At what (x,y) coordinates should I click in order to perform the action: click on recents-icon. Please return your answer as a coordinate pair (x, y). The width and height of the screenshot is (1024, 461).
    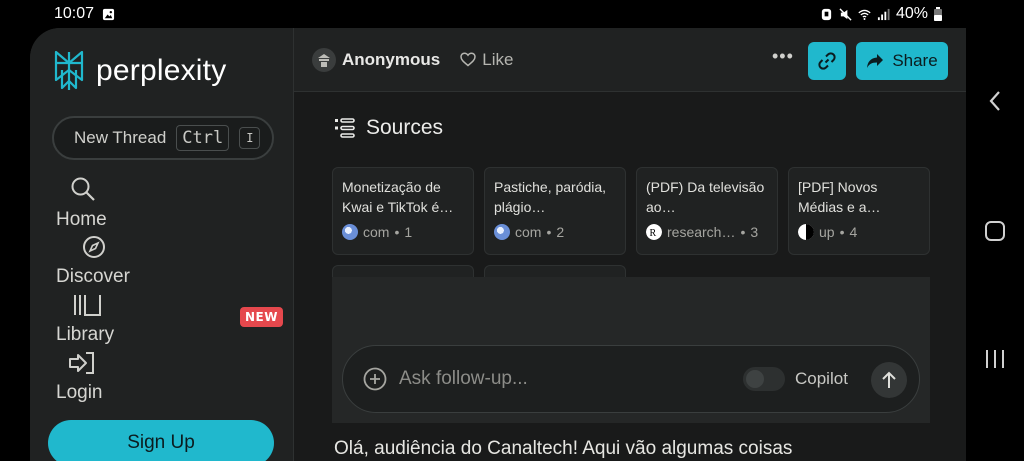
    Looking at the image, I should click on (995, 359).